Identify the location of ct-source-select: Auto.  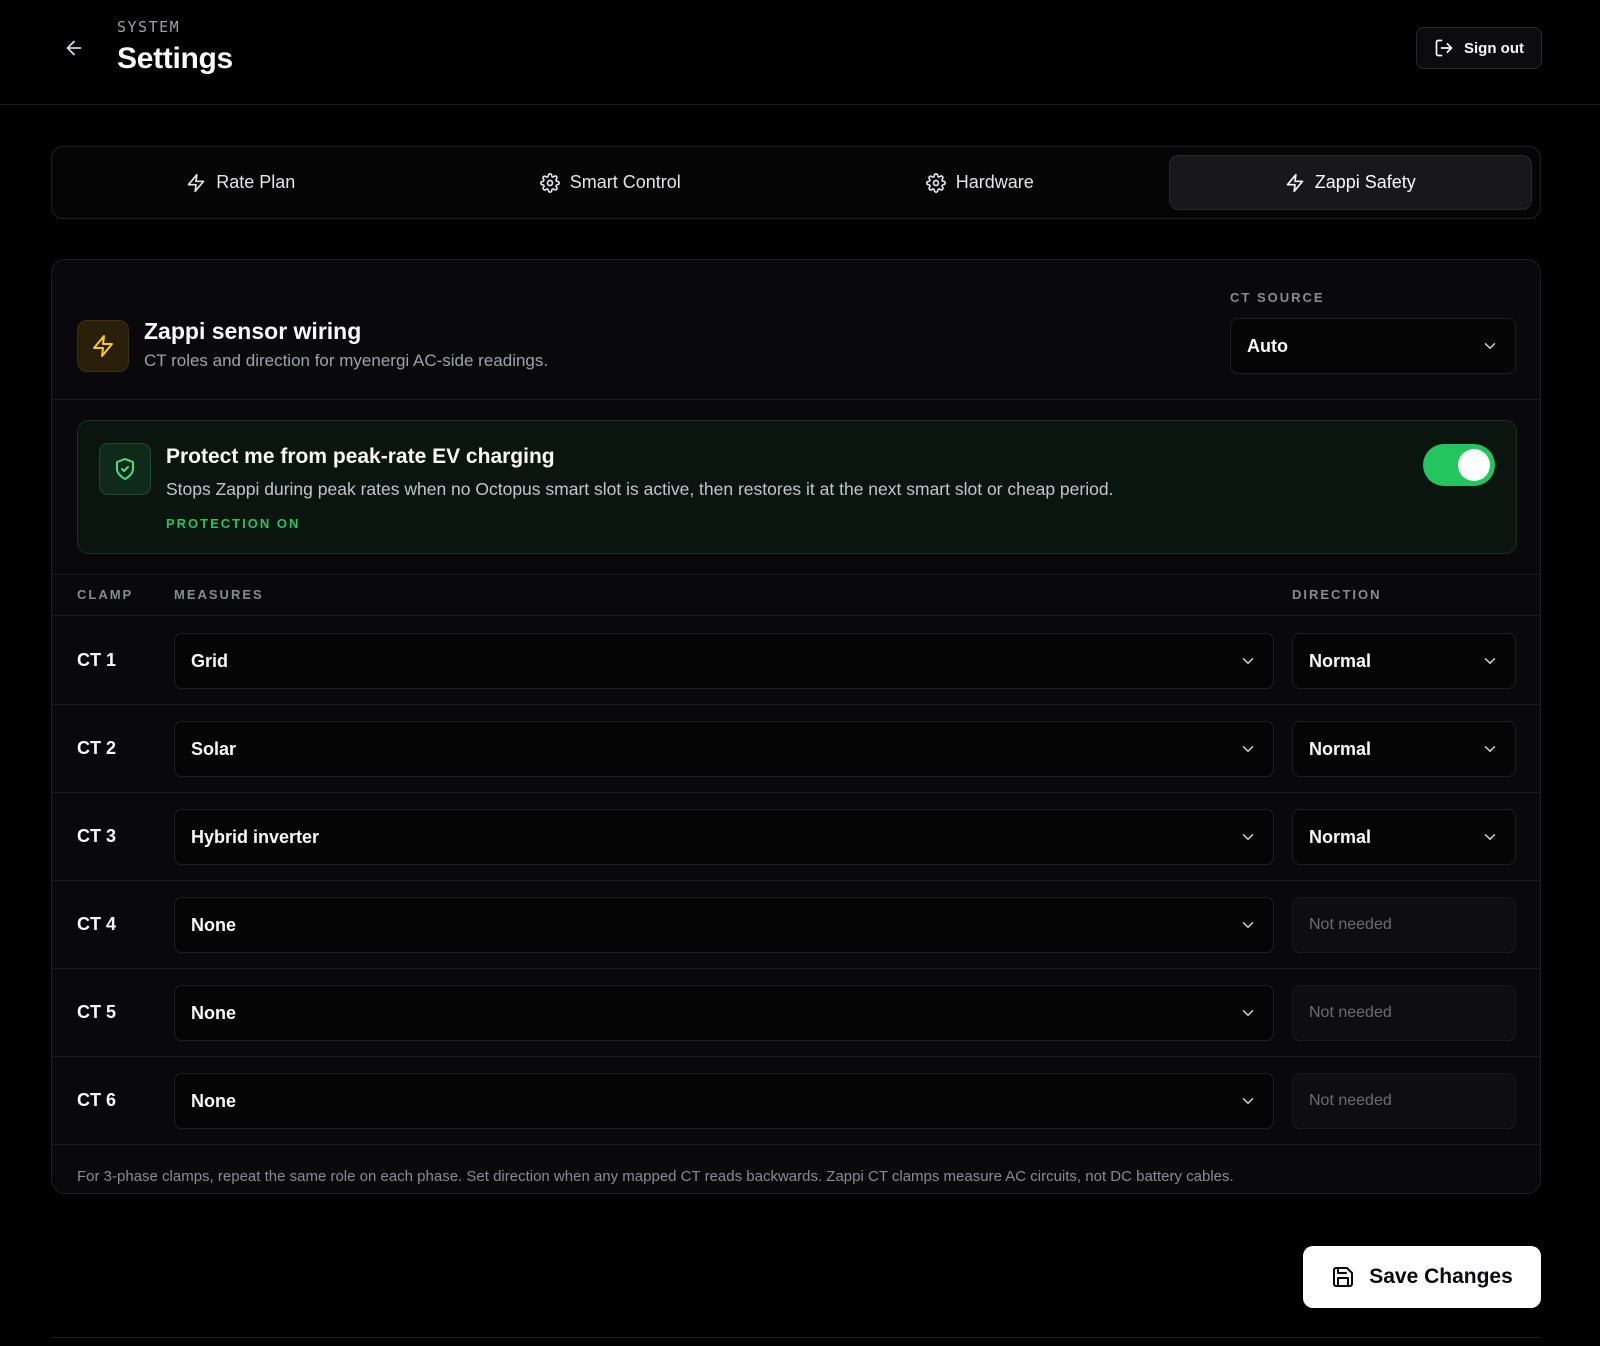
(1373, 346).